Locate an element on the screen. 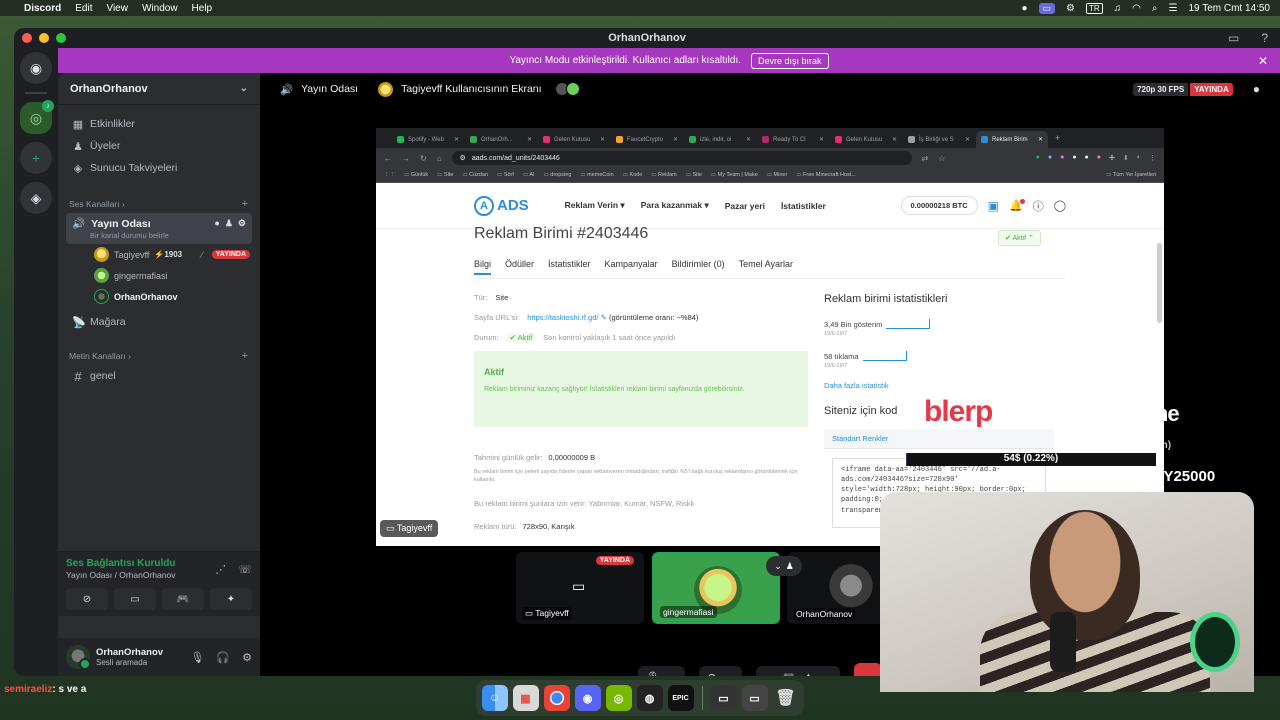  share-screen-button: ▭ is located at coordinates (135, 599).